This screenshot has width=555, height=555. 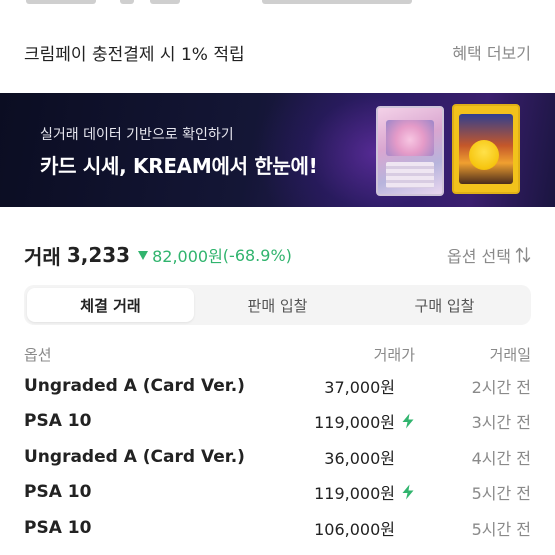 What do you see at coordinates (479, 256) in the screenshot?
I see `option-select-label: 옵션 선택` at bounding box center [479, 256].